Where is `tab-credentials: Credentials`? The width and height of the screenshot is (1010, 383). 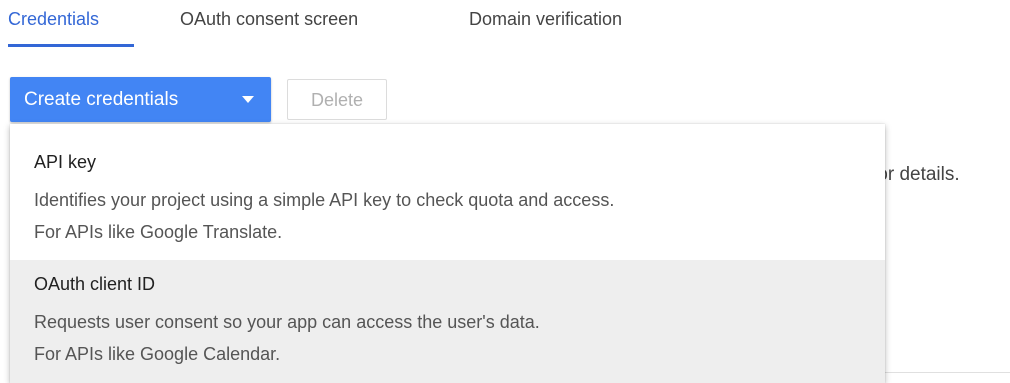 tab-credentials: Credentials is located at coordinates (53, 19).